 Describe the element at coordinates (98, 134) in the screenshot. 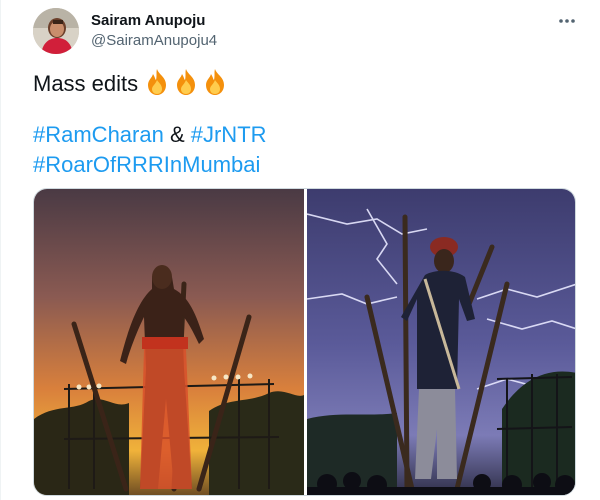

I see `hashtag-ramcharan: #RamCharan` at that location.